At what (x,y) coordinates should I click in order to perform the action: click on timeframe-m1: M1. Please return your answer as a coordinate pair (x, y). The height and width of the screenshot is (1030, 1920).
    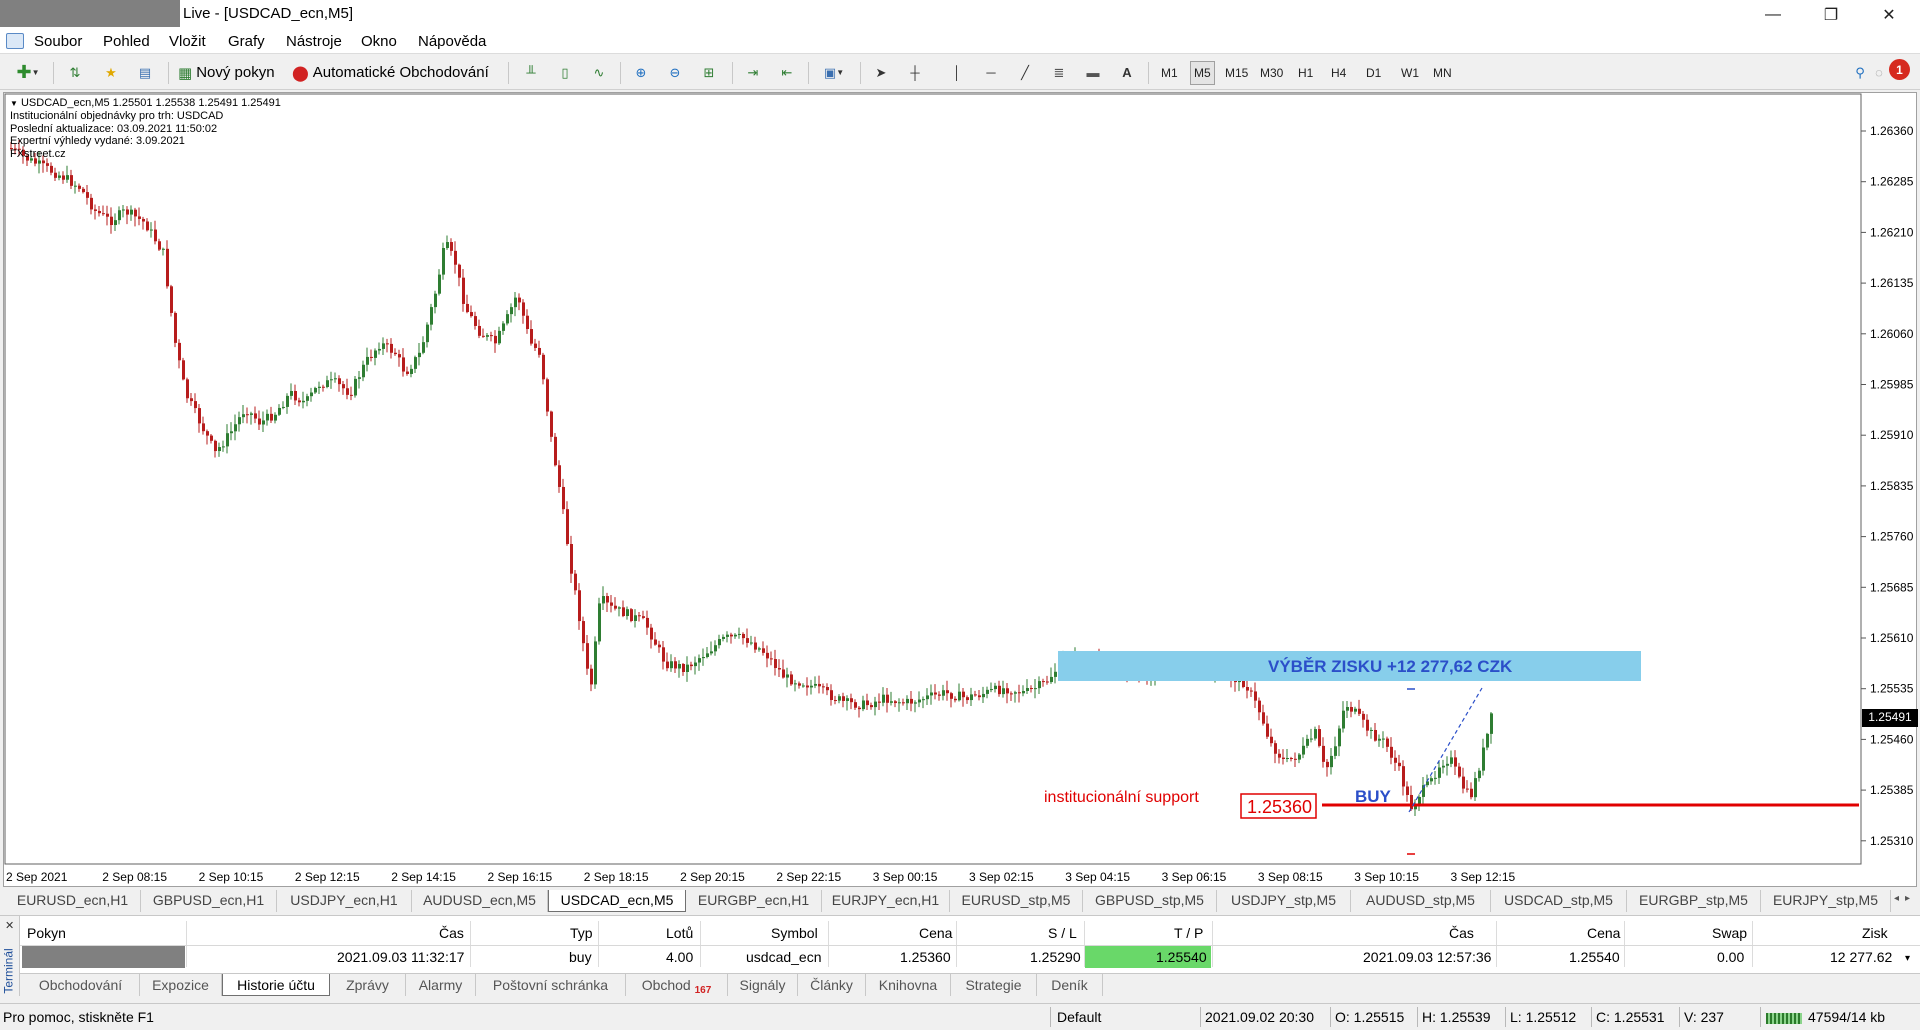
    Looking at the image, I should click on (1169, 73).